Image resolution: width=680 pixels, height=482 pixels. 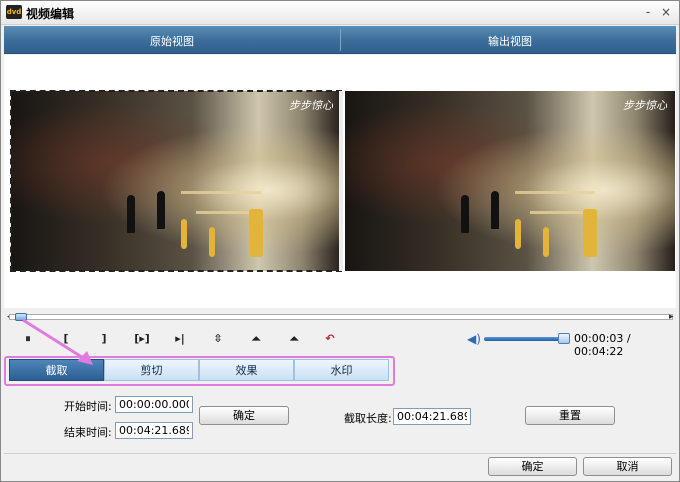 I want to click on fade-in-button: ⏶, so click(x=256, y=339).